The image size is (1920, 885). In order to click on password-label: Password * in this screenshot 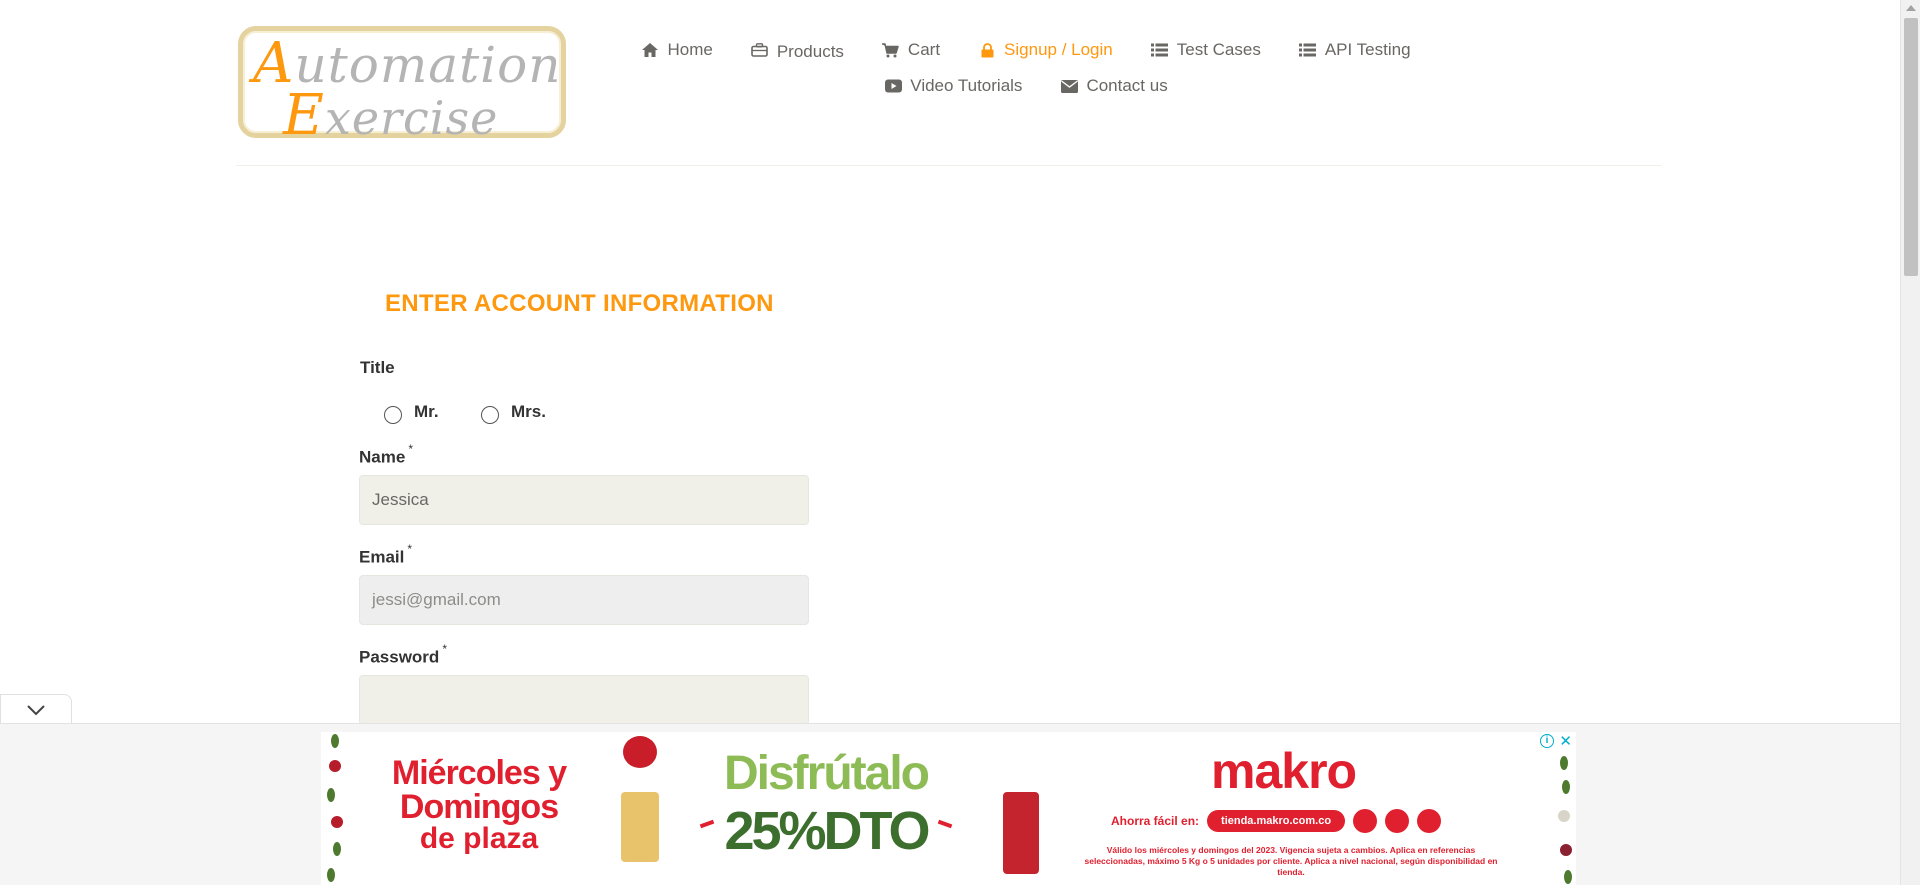, I will do `click(403, 654)`.